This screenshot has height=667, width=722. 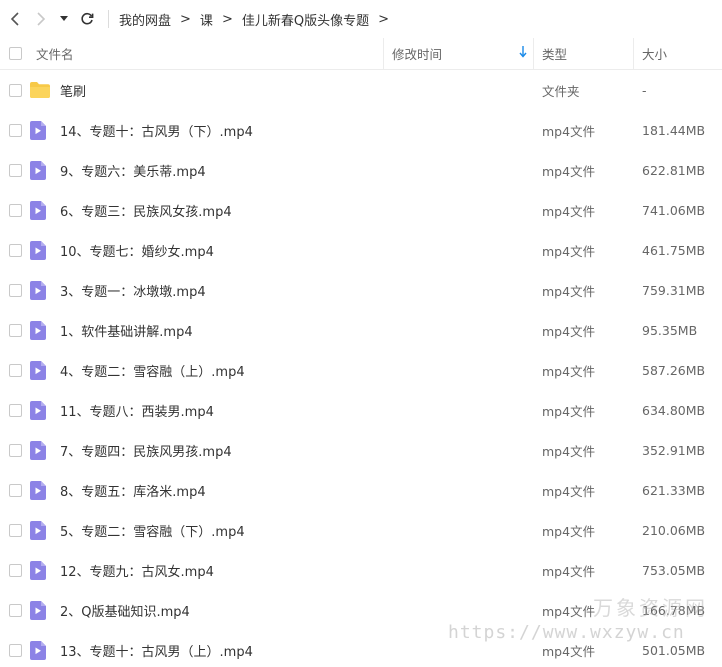 I want to click on navigation-bar: 我的网盘 > 课 > 佳儿新春Q版头像专题 >, so click(x=361, y=19).